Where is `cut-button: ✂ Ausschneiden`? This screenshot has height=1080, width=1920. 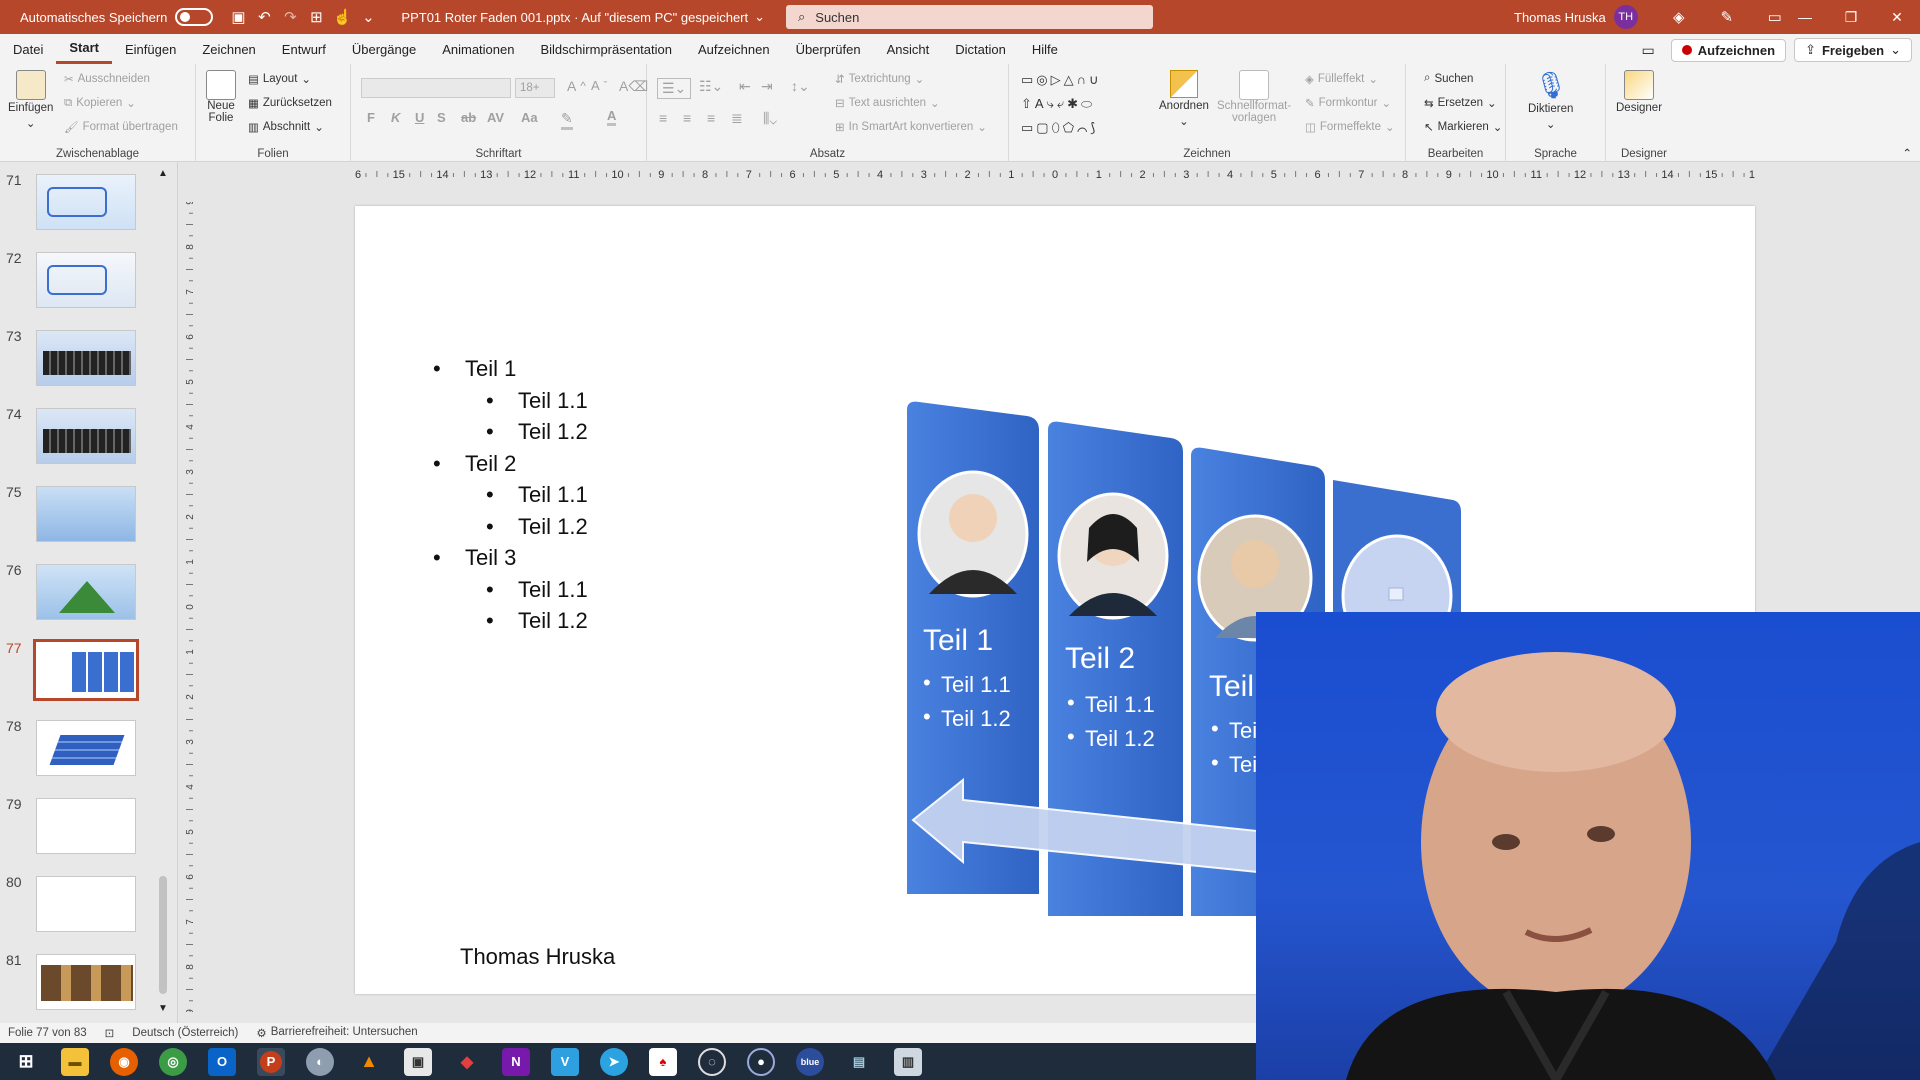
cut-button: ✂ Ausschneiden is located at coordinates (107, 79).